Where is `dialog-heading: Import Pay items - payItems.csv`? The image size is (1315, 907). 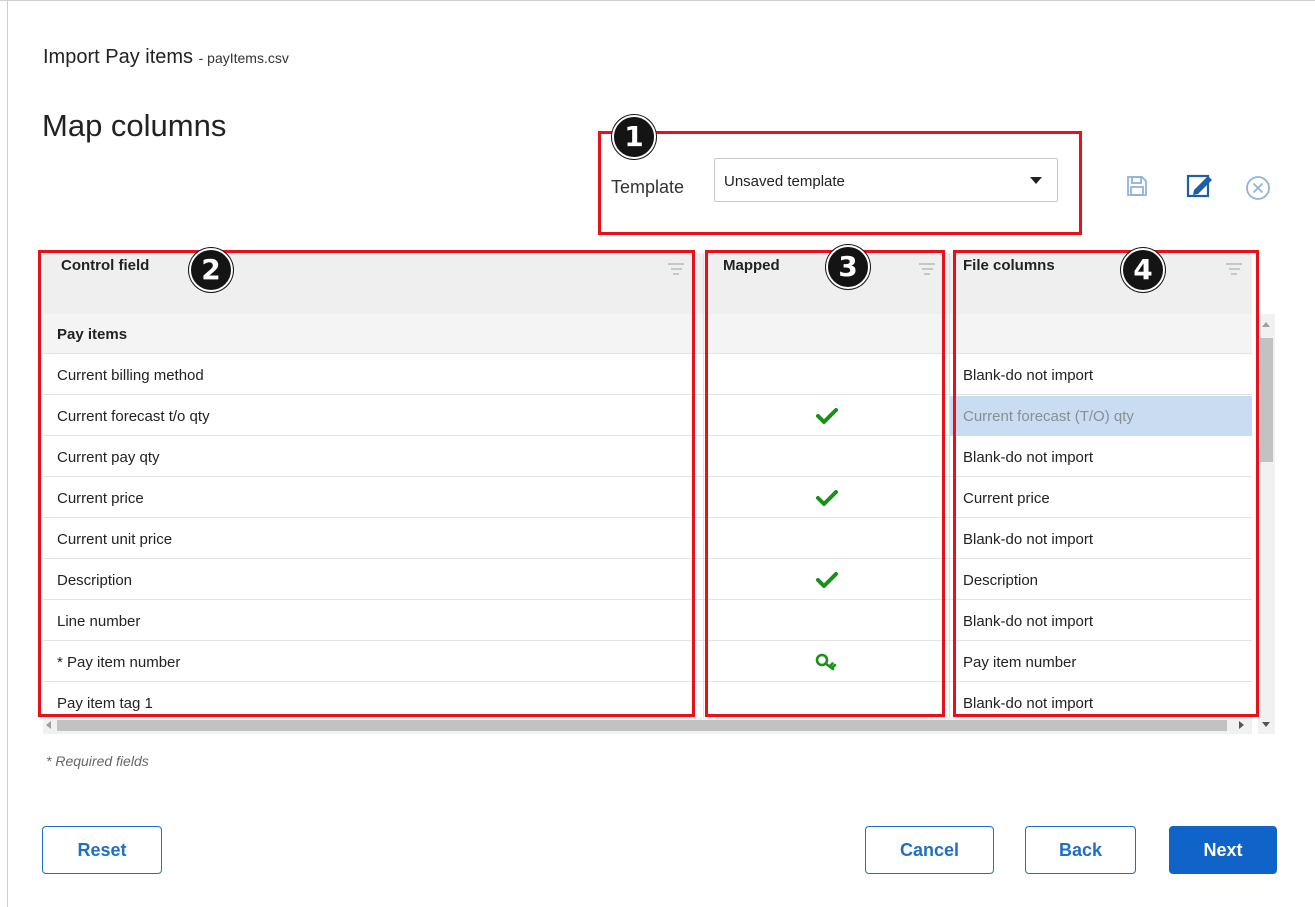
dialog-heading: Import Pay items - payItems.csv is located at coordinates (166, 57).